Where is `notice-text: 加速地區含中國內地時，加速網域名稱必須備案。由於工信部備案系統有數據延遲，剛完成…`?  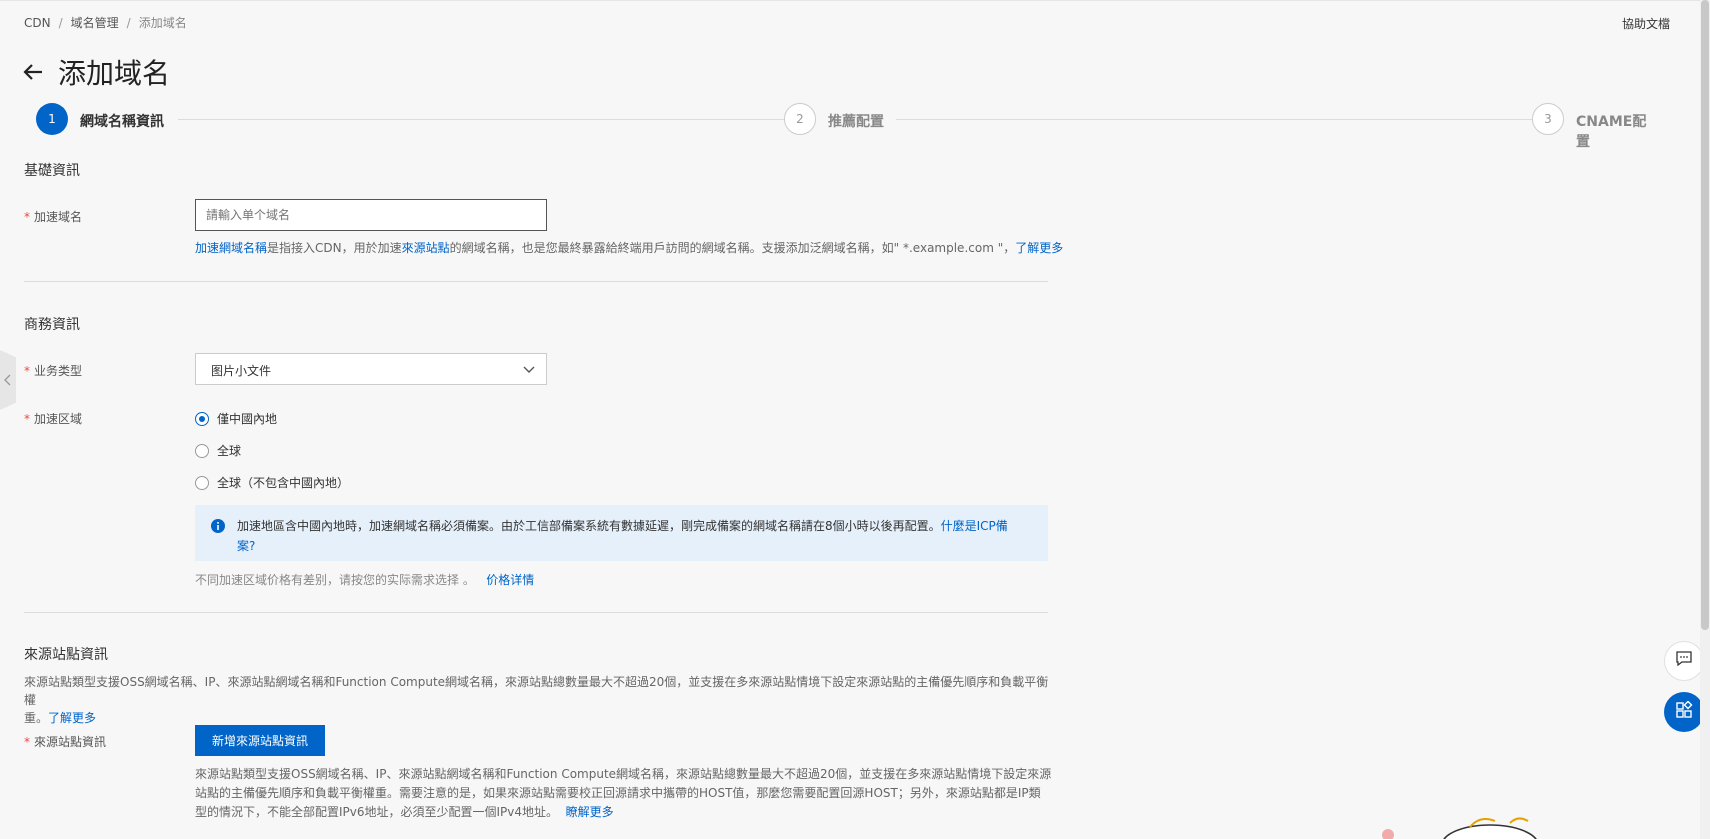
notice-text: 加速地區含中國內地時，加速網域名稱必須備案。由於工信部備案系統有數據延遲，剛完成… is located at coordinates (589, 526).